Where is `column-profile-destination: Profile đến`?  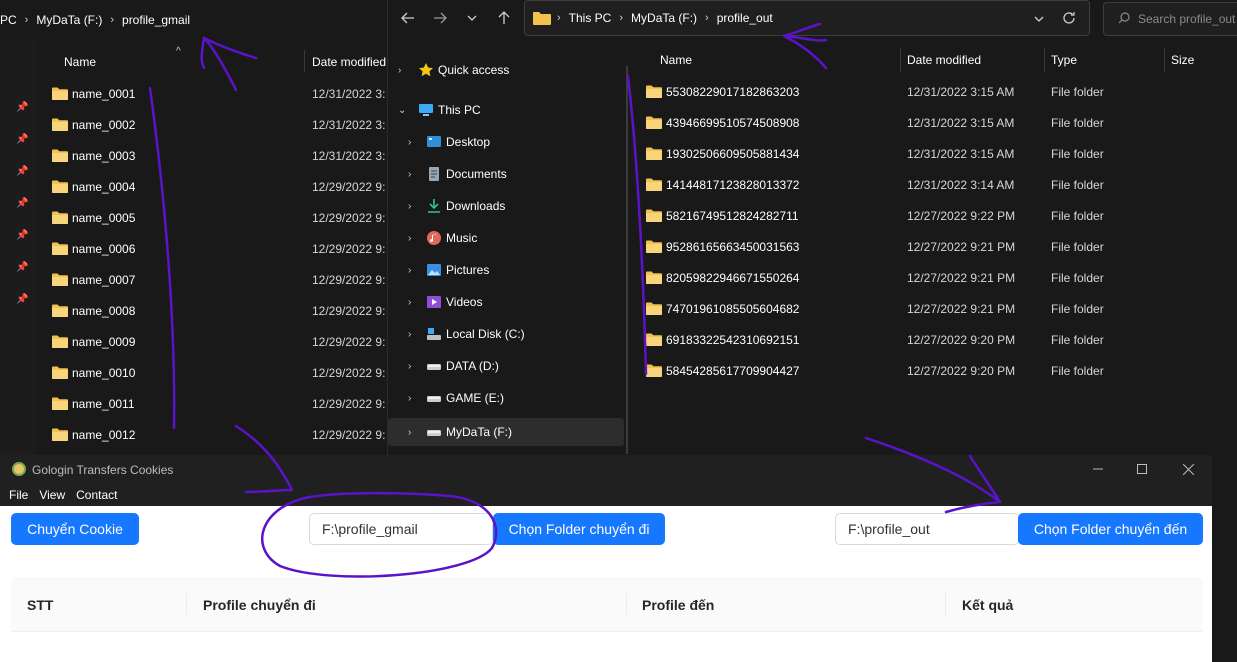
column-profile-destination: Profile đến is located at coordinates (678, 605).